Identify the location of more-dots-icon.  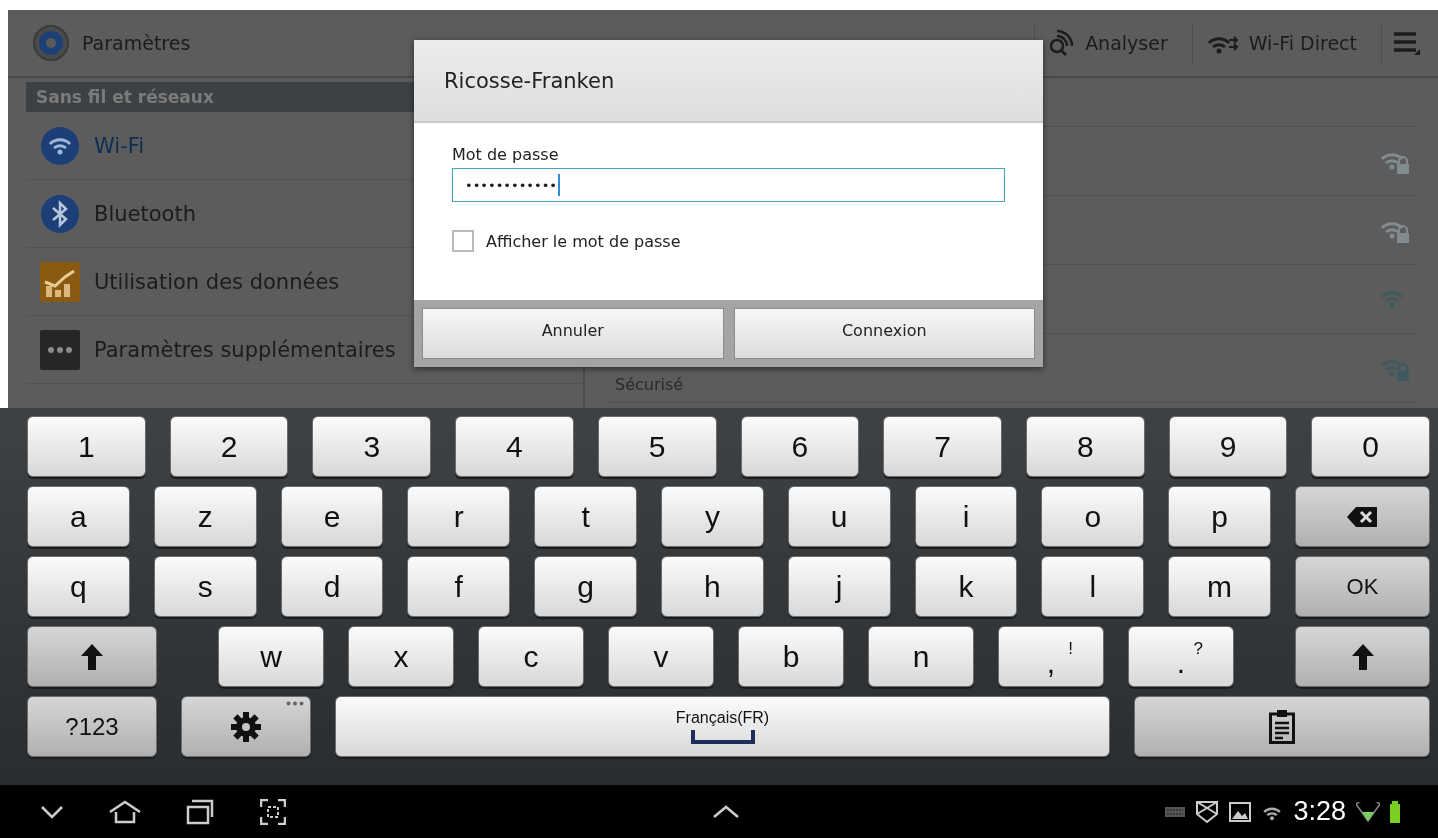
(295, 703).